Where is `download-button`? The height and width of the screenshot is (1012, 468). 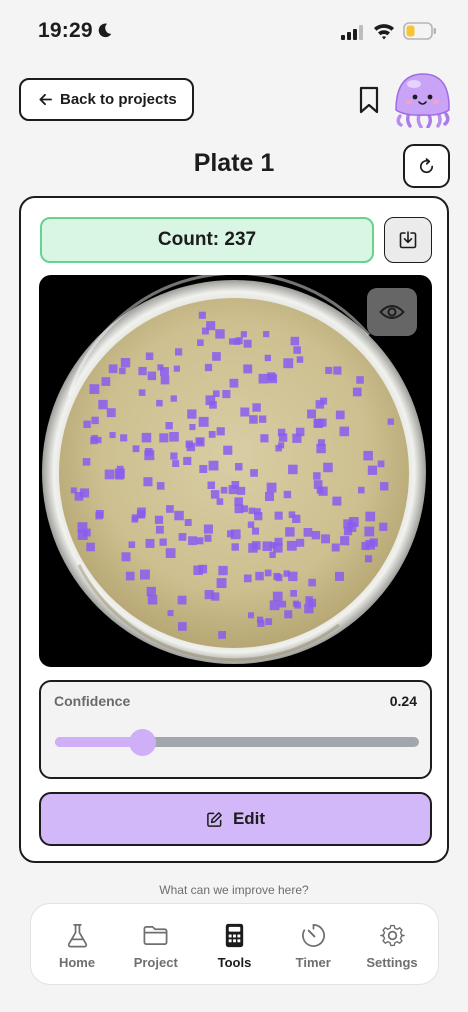 download-button is located at coordinates (408, 240).